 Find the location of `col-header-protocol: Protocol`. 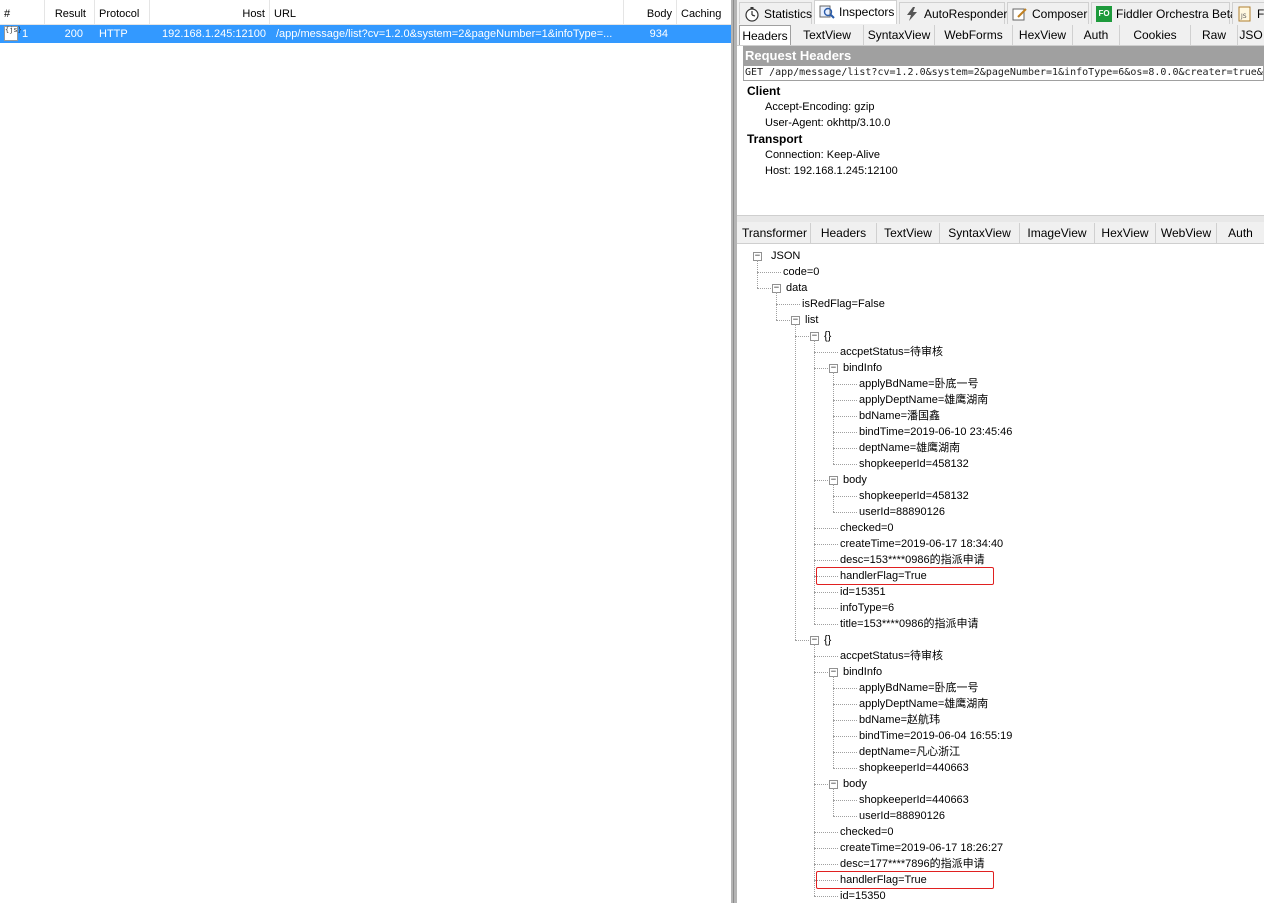

col-header-protocol: Protocol is located at coordinates (122, 12).